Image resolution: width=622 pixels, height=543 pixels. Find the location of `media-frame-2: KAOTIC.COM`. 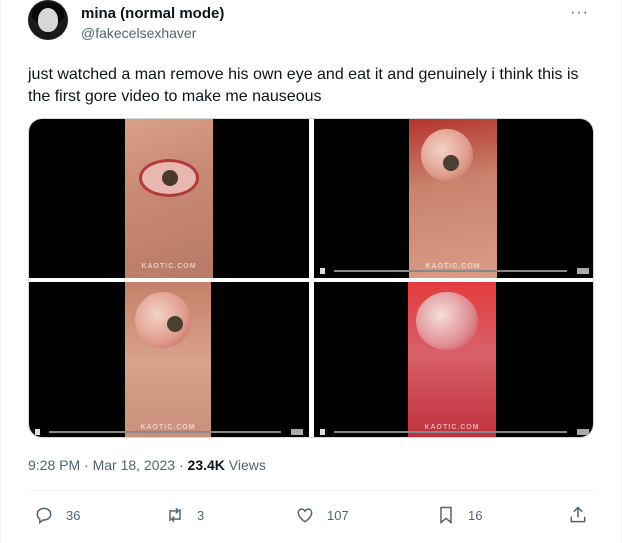

media-frame-2: KAOTIC.COM is located at coordinates (453, 198).